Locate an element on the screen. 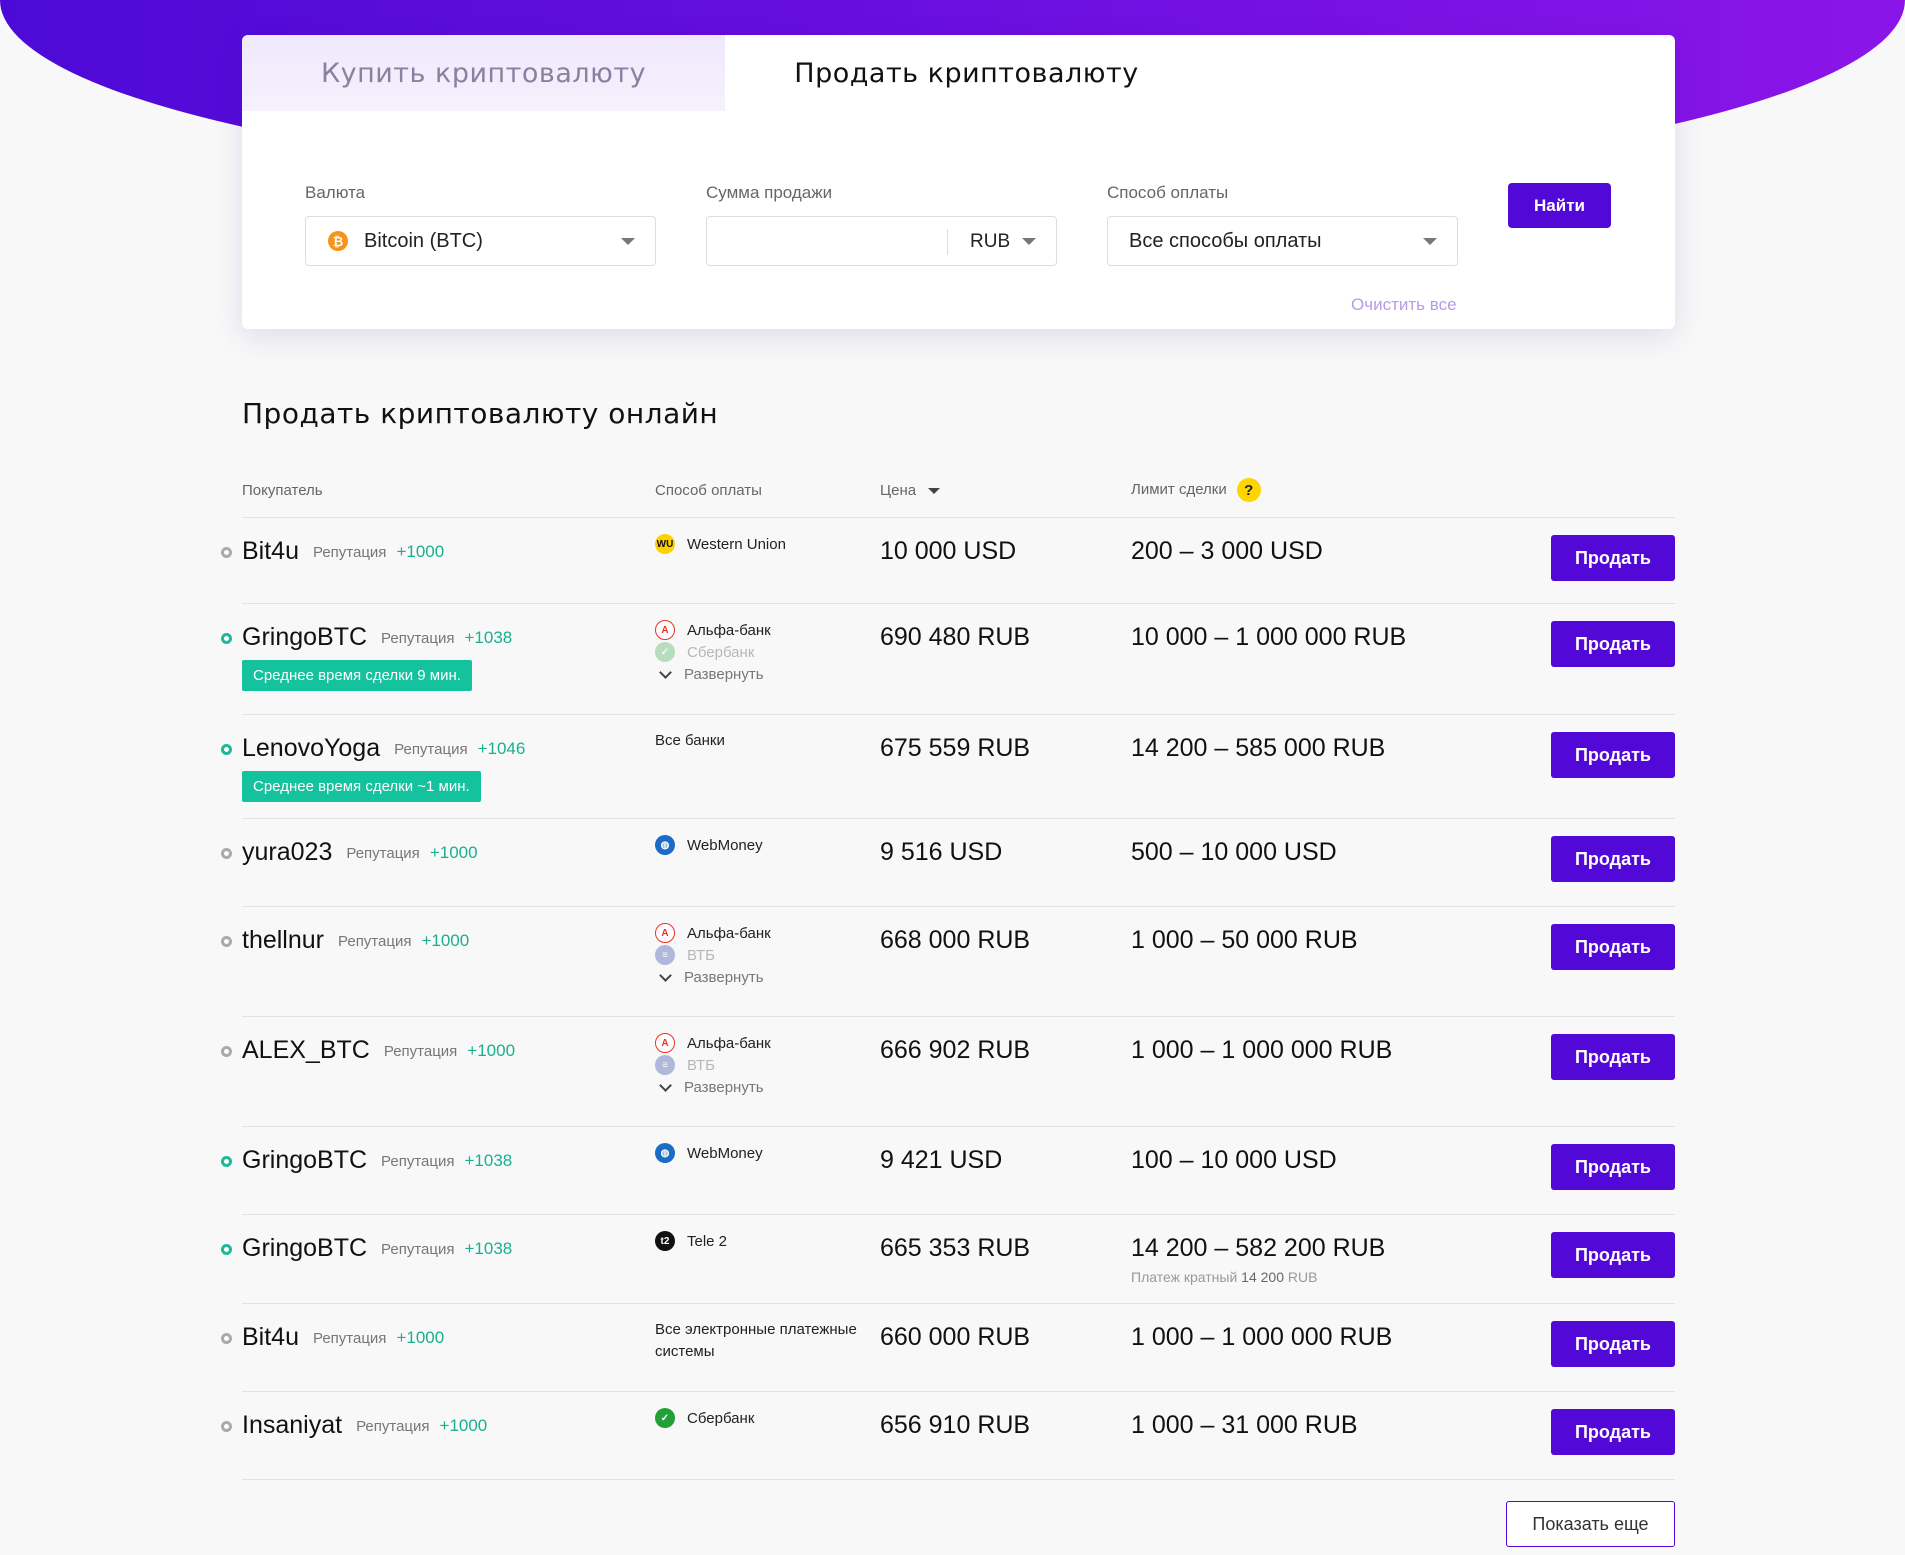 Image resolution: width=1905 pixels, height=1555 pixels. limit-value: 14 200 – 585 000 RUB is located at coordinates (1258, 748).